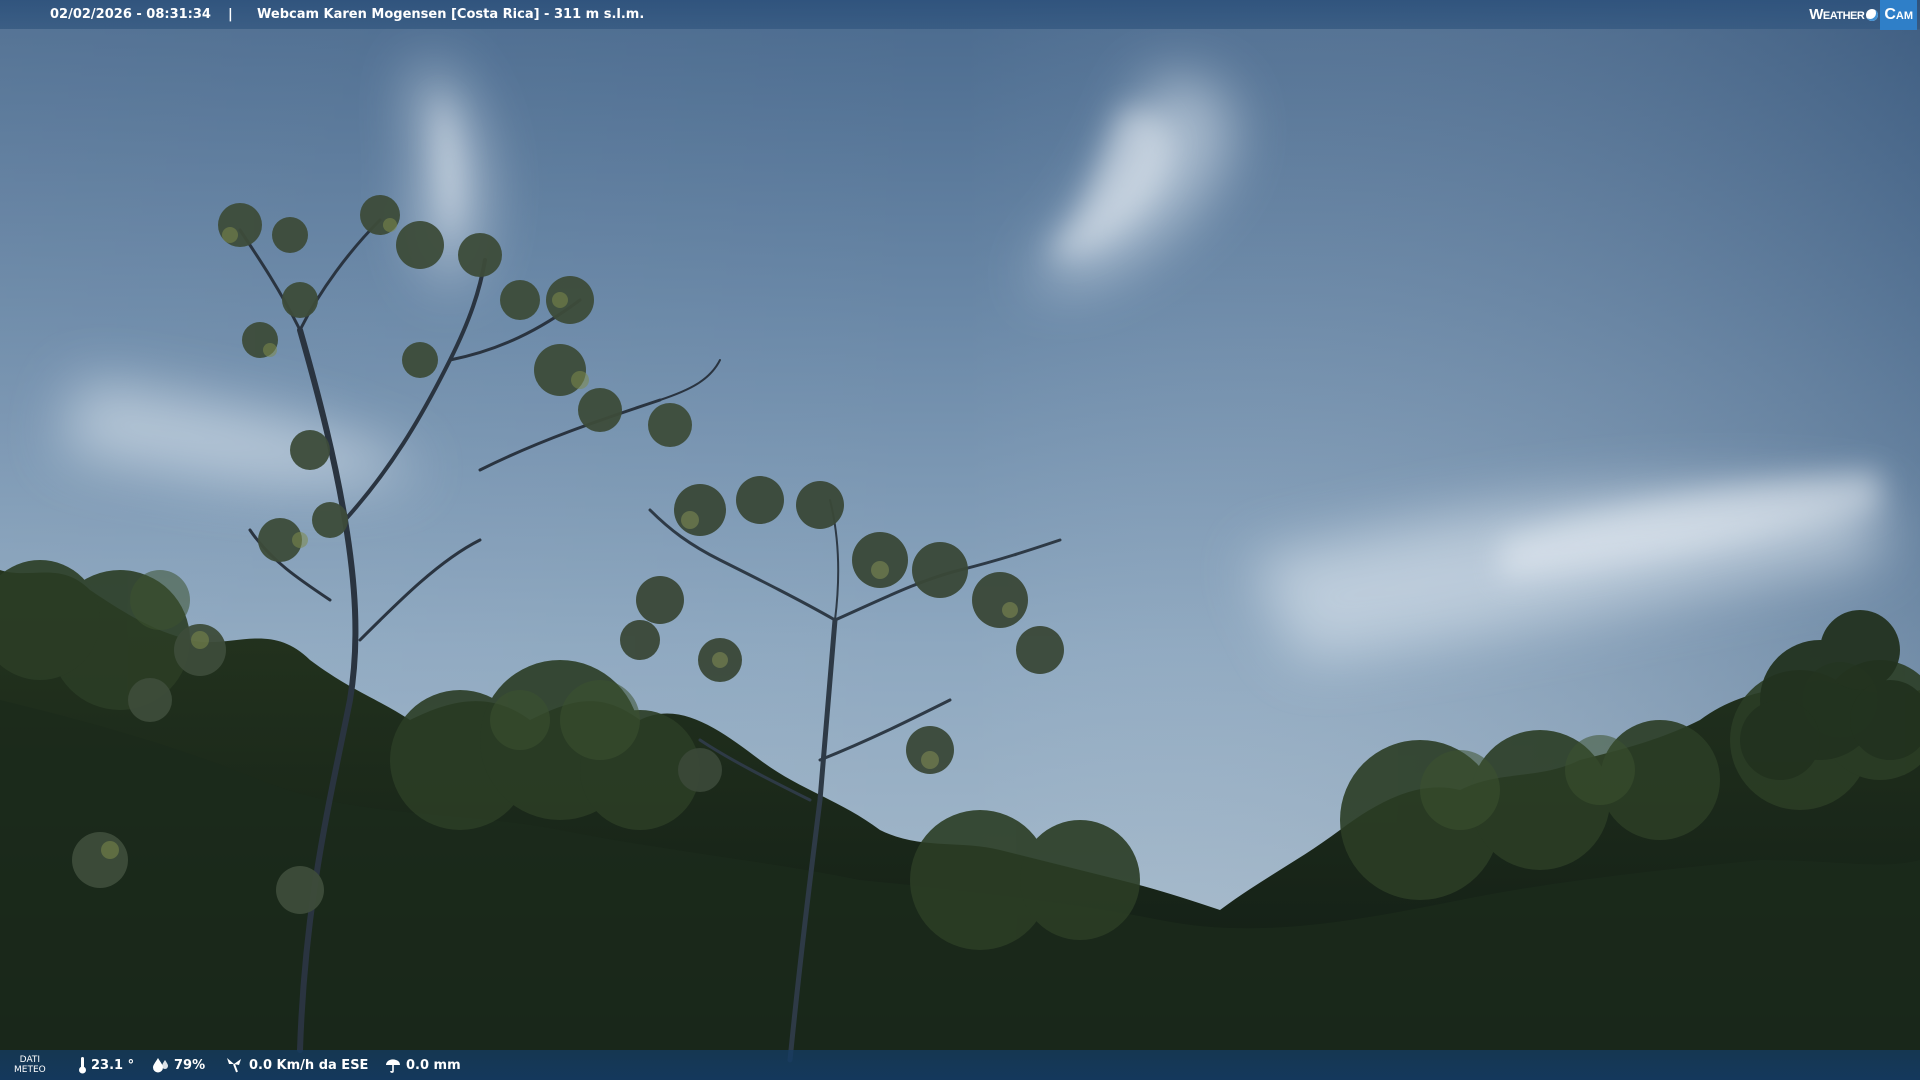  Describe the element at coordinates (1898, 15) in the screenshot. I see `logo-cam-text: Cam` at that location.